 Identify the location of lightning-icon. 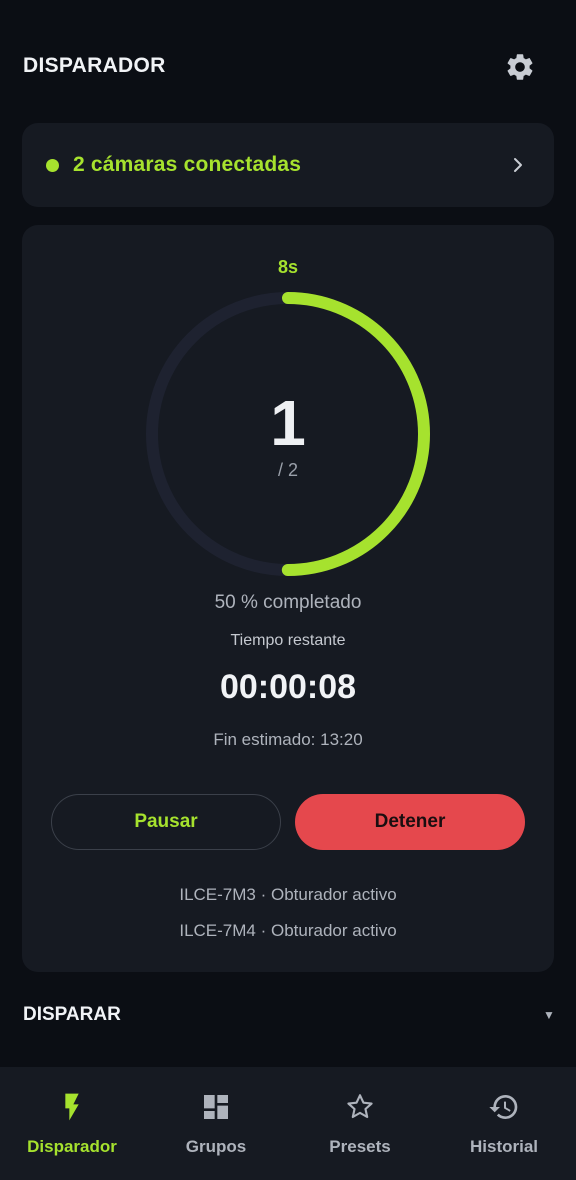
(72, 1107).